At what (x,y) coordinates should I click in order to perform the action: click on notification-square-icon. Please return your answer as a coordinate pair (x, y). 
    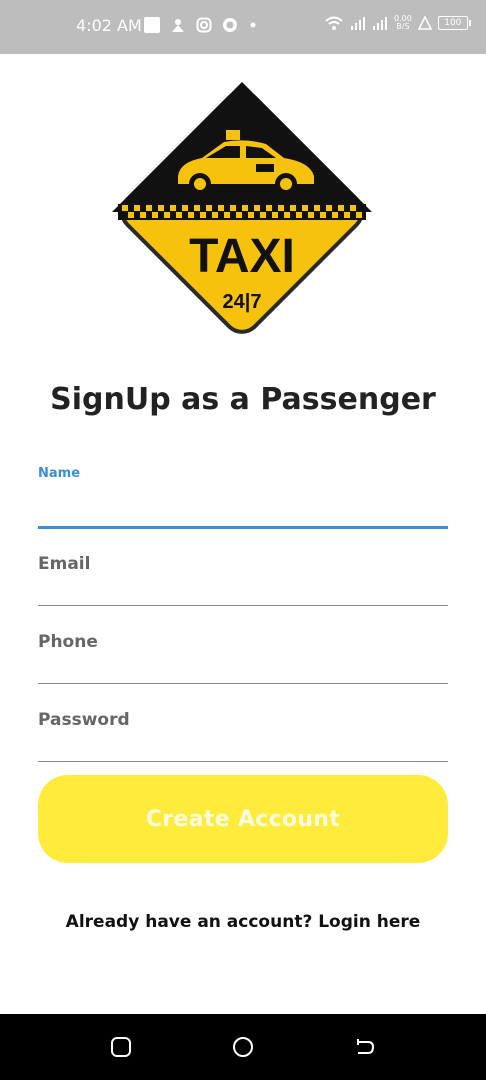
    Looking at the image, I should click on (152, 25).